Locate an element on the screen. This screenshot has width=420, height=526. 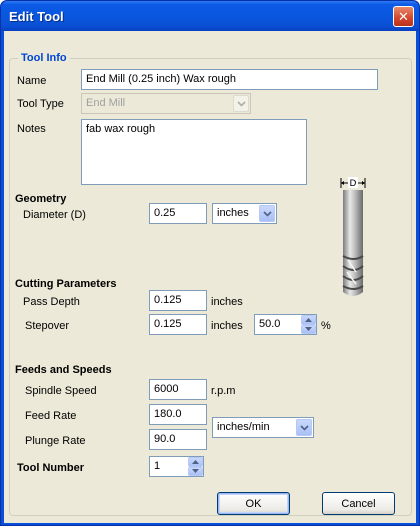
cancel-button: Cancel is located at coordinates (358, 503).